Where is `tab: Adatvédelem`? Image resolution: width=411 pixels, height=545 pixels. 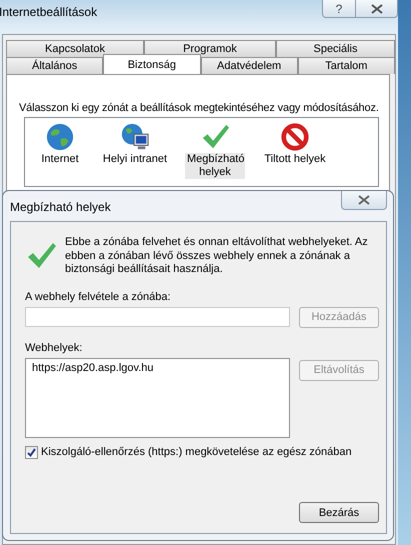 tab: Adatvédelem is located at coordinates (249, 65).